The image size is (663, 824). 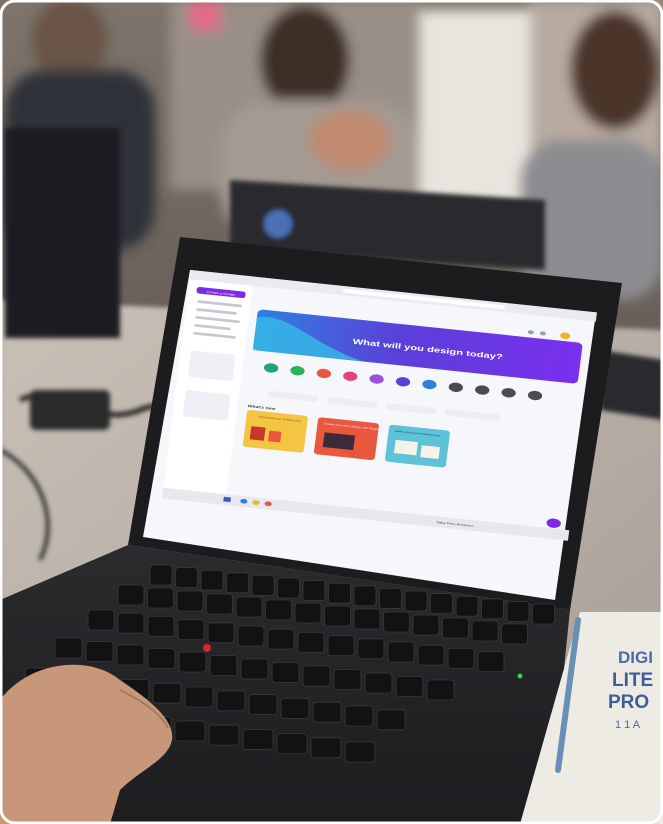 I want to click on windows-icon, so click(x=227, y=499).